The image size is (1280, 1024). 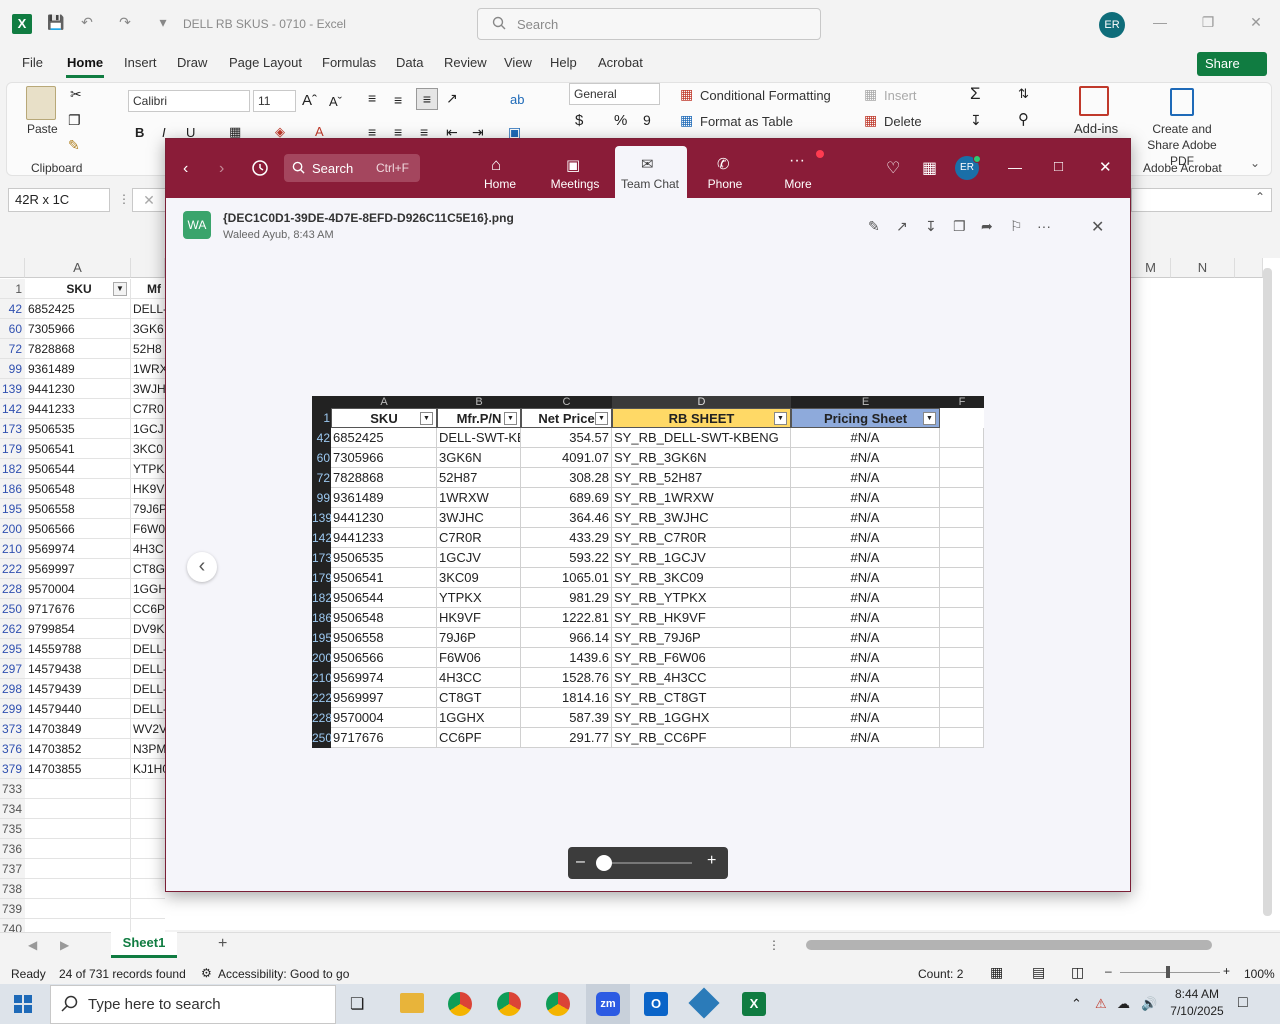 I want to click on row-header: 173, so click(x=12, y=429).